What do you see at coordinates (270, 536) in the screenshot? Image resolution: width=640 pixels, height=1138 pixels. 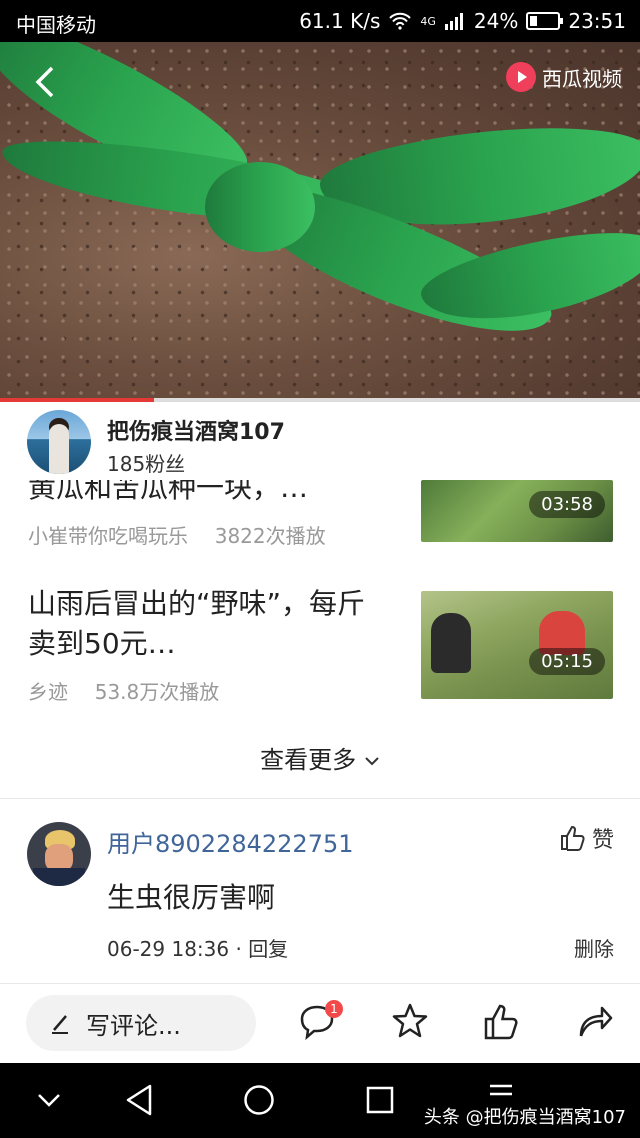 I see `related-item-plays: 3822次播放` at bounding box center [270, 536].